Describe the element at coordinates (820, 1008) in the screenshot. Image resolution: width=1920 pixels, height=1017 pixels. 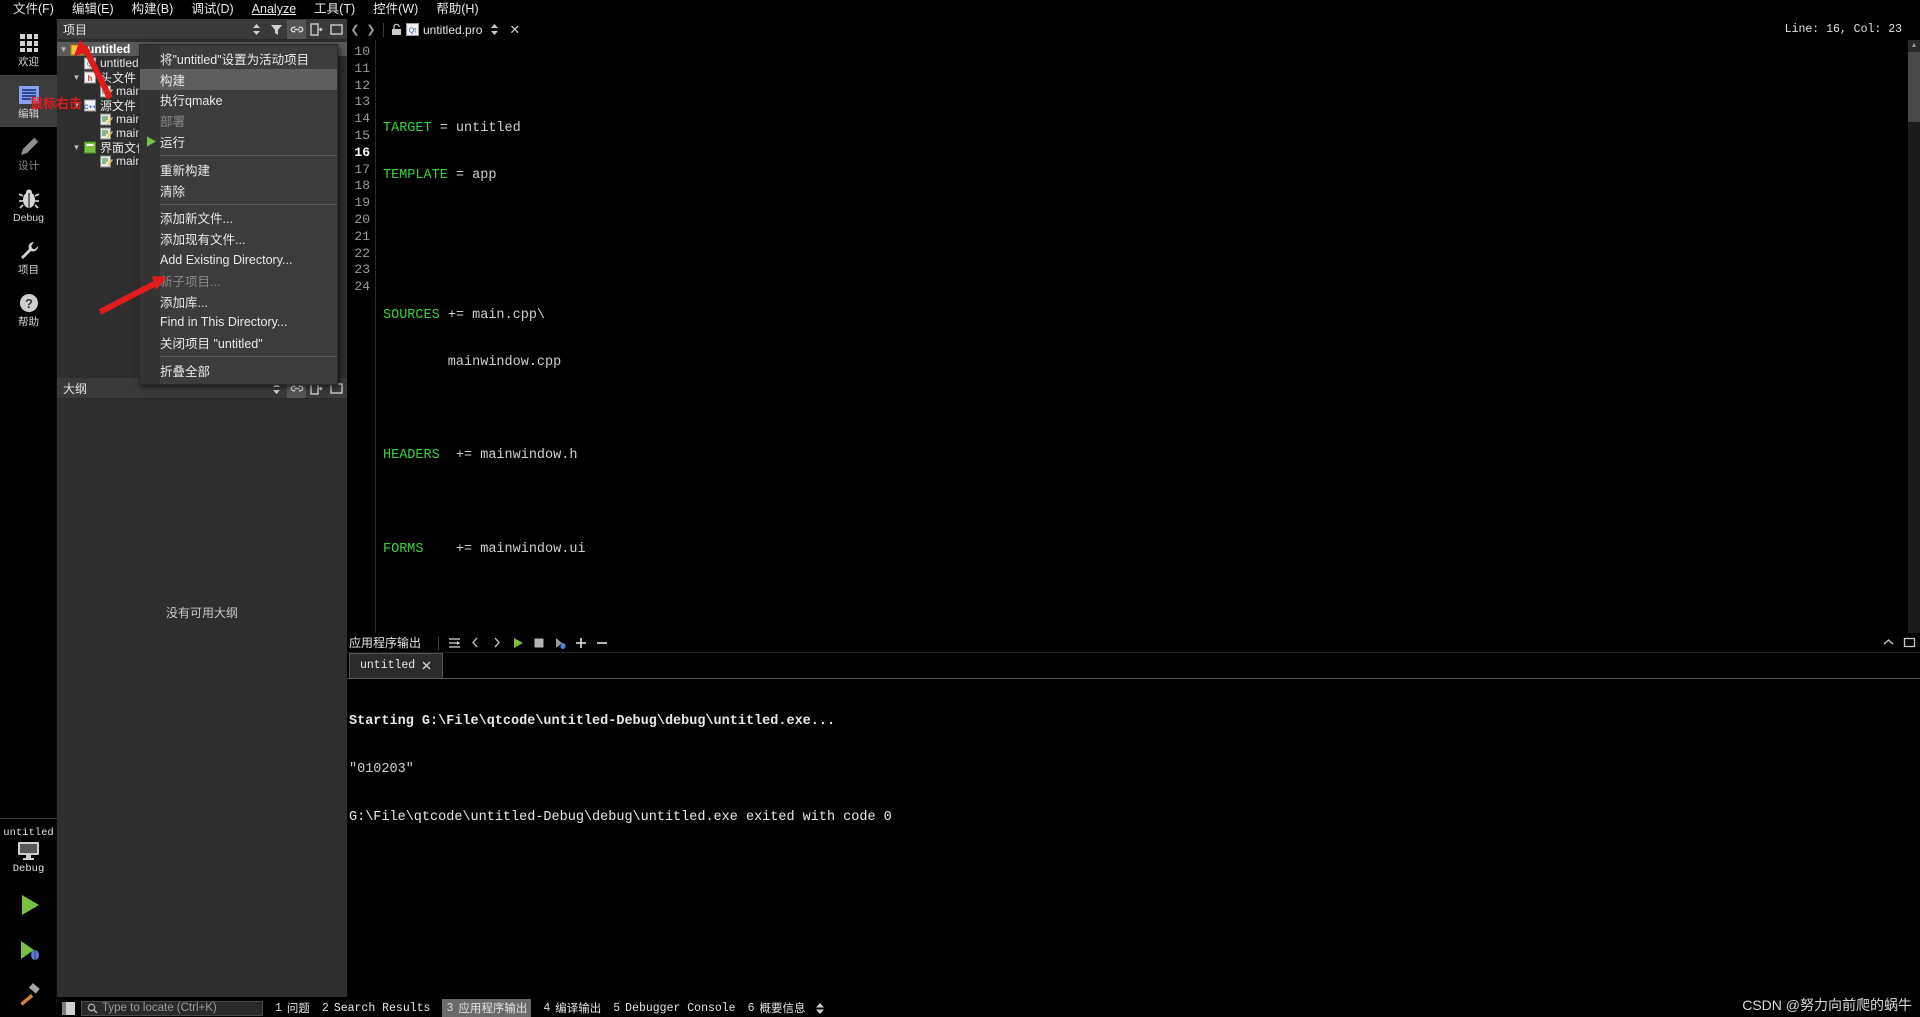
I see `output-pane-chooser` at that location.